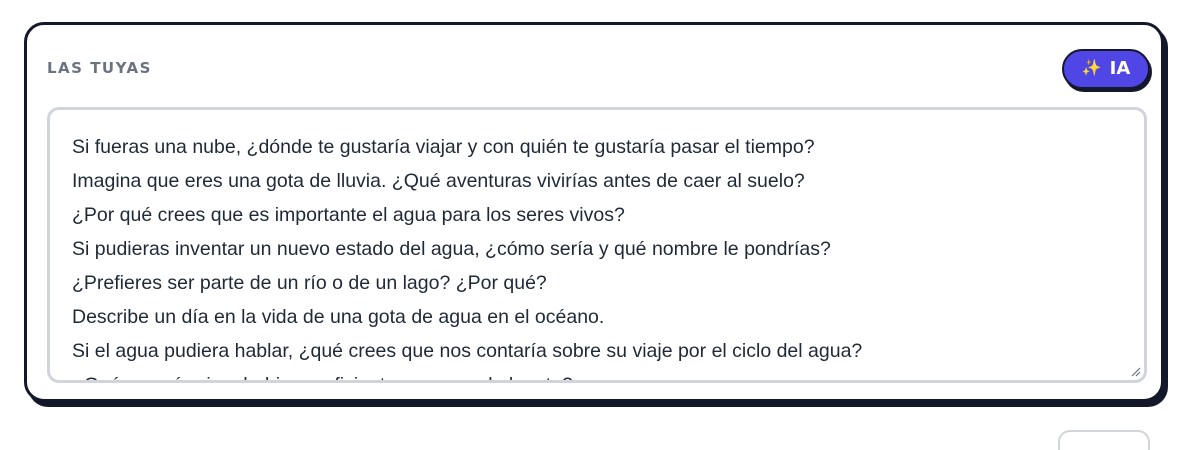 Image resolution: width=1200 pixels, height=450 pixels. Describe the element at coordinates (1104, 440) in the screenshot. I see `next-card-edge` at that location.